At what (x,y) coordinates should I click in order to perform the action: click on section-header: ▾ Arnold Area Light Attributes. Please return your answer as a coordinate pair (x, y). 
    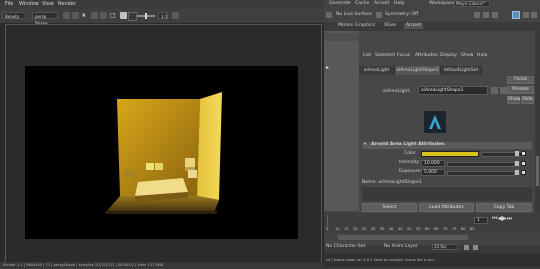
    Looking at the image, I should click on (447, 145).